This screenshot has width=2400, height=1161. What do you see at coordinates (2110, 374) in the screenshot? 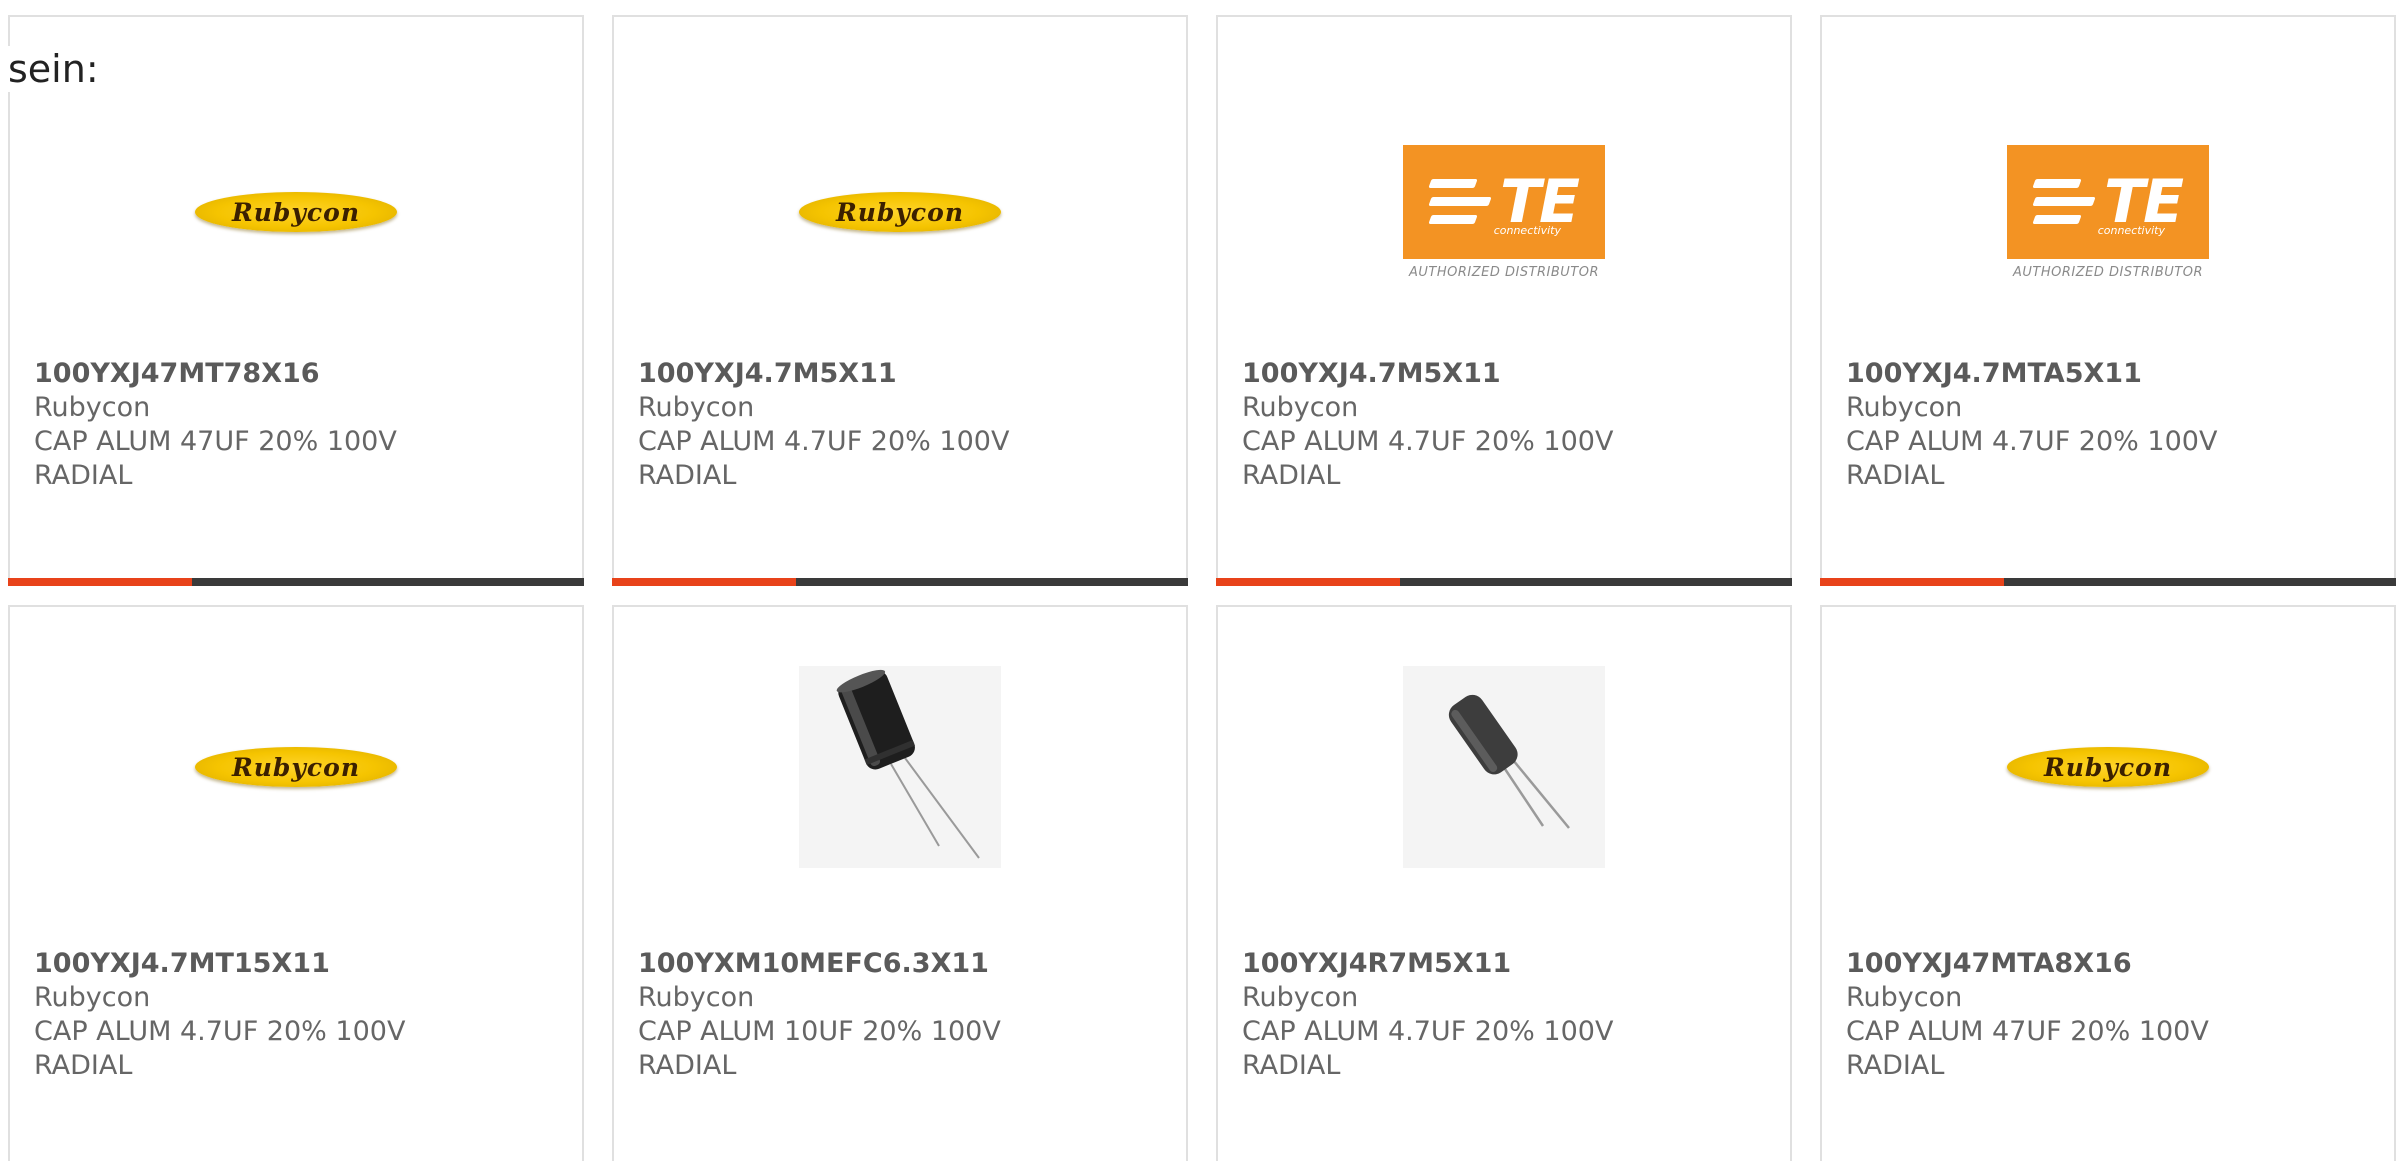
I see `part-number: 100YXJ4.7MTA5X11` at bounding box center [2110, 374].